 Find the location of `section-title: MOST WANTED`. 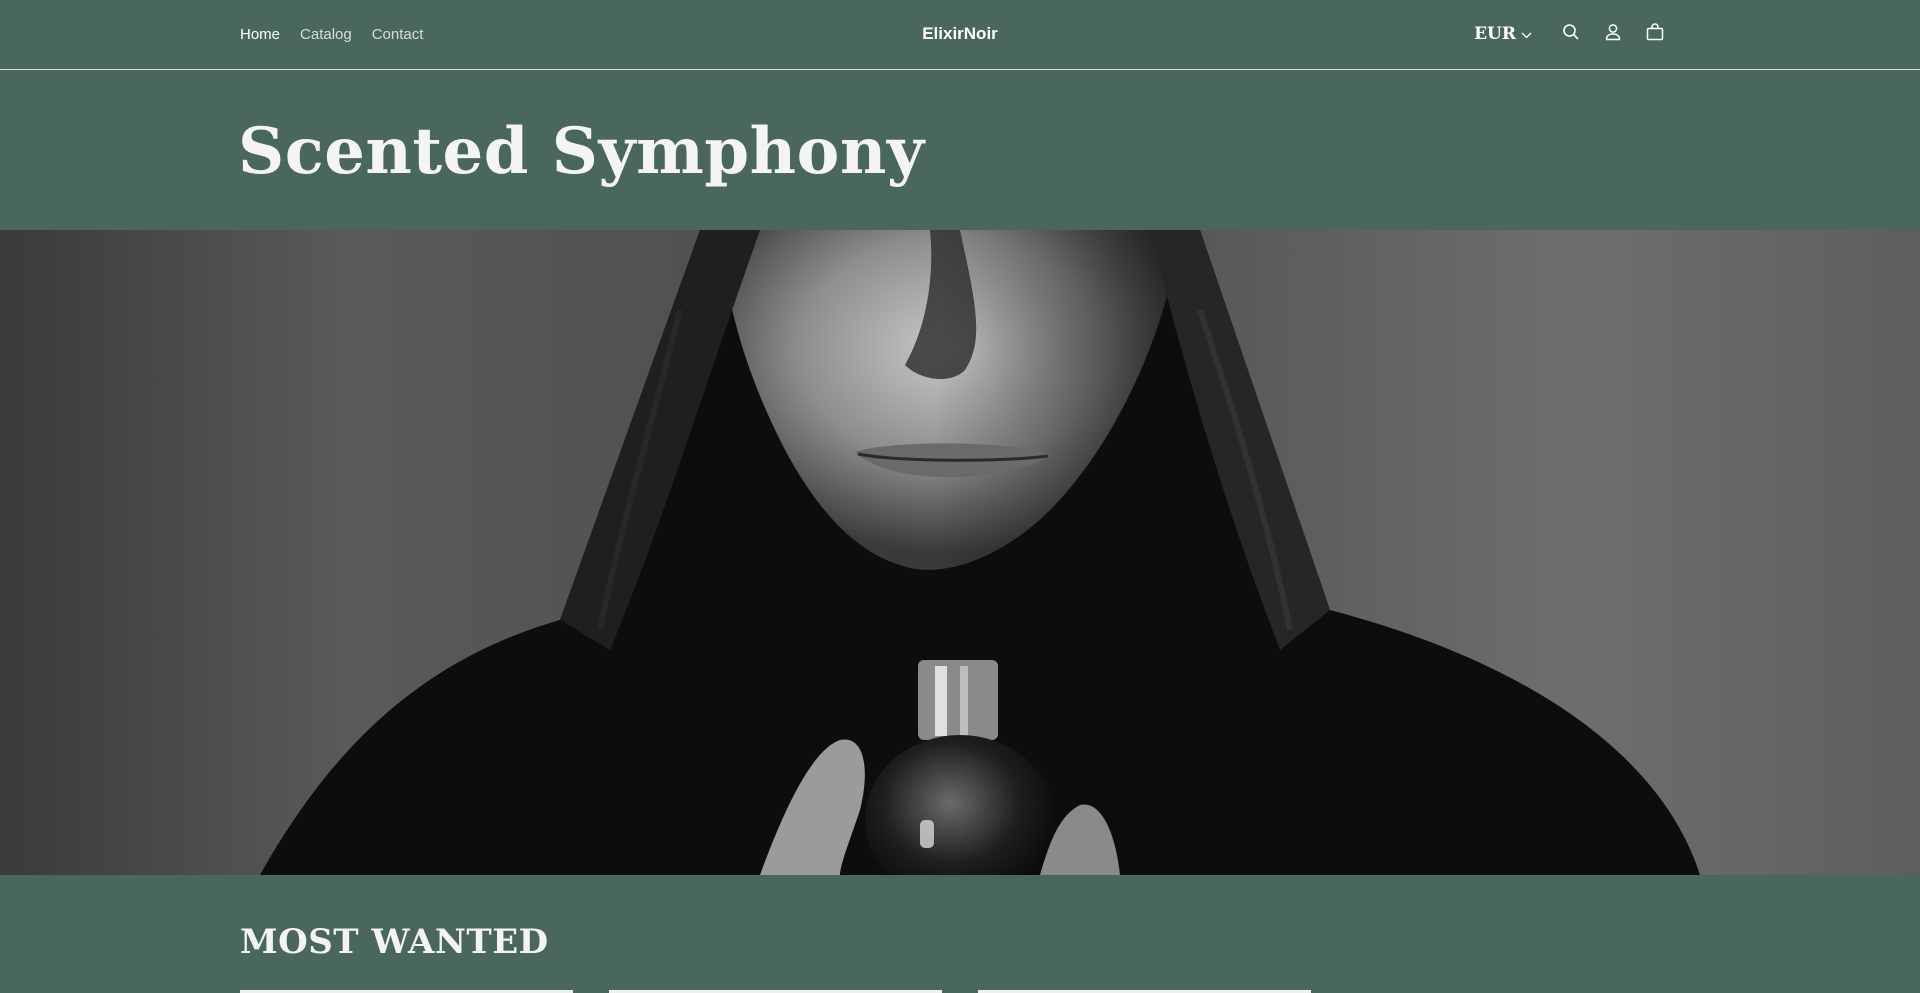

section-title: MOST WANTED is located at coordinates (394, 942).